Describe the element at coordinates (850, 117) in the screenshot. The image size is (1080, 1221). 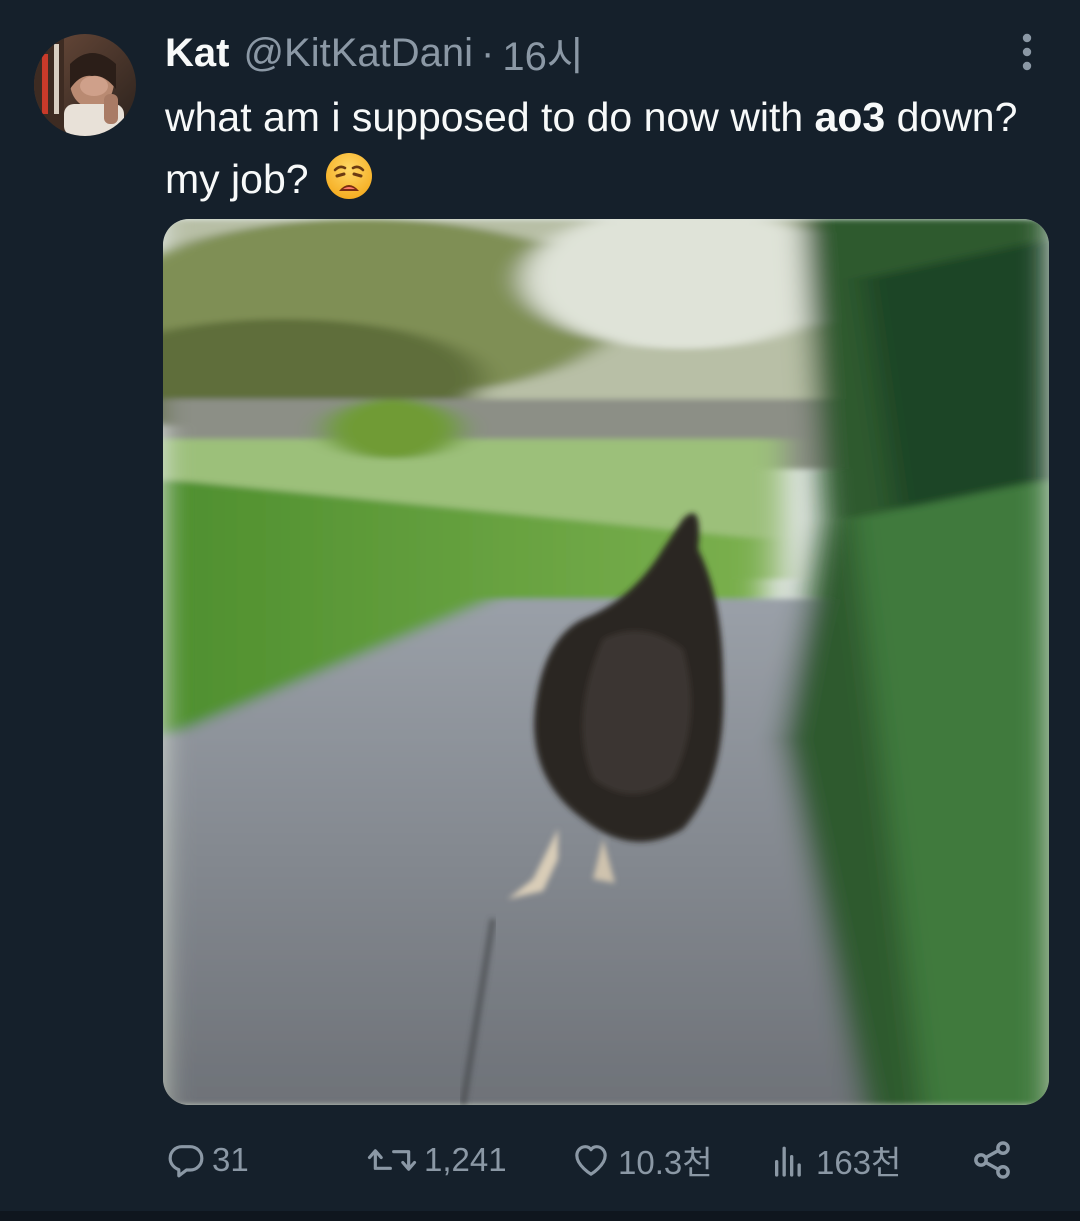
I see `tweet-text-bold: ao3` at that location.